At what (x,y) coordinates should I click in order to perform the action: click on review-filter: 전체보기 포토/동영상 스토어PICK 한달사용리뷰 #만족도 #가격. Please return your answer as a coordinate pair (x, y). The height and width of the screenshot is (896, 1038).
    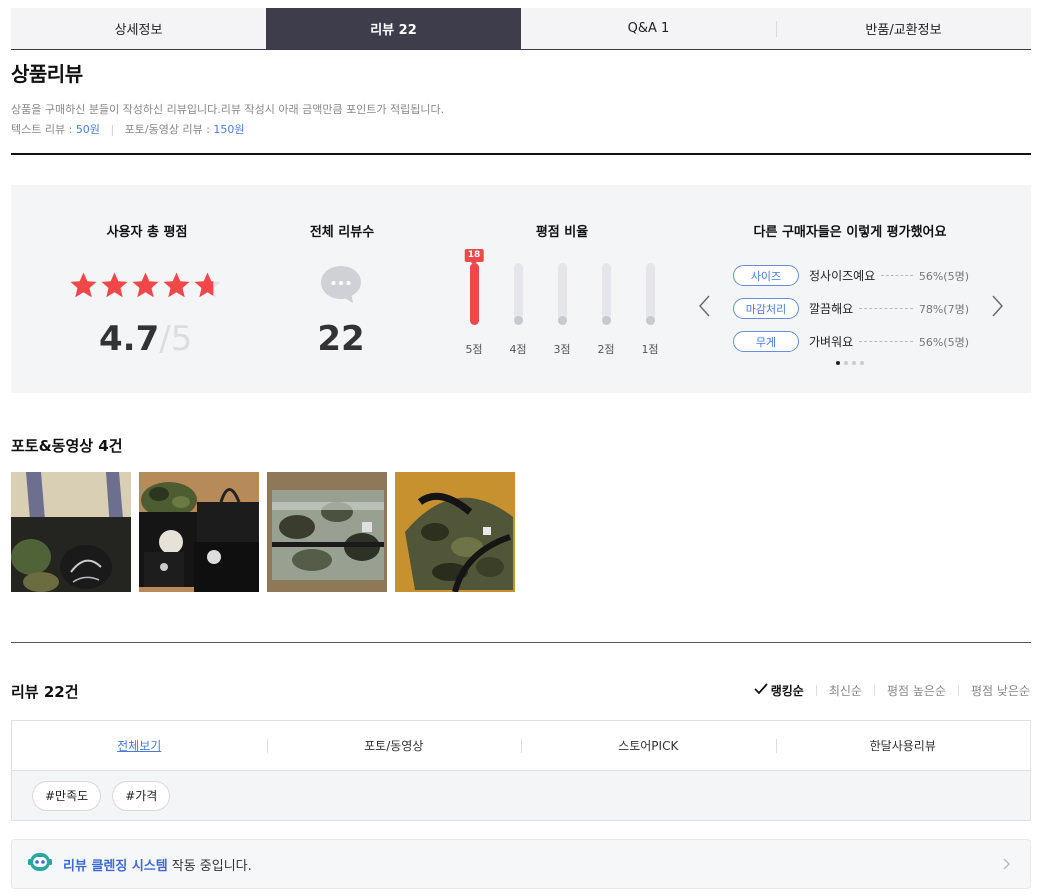
    Looking at the image, I should click on (521, 770).